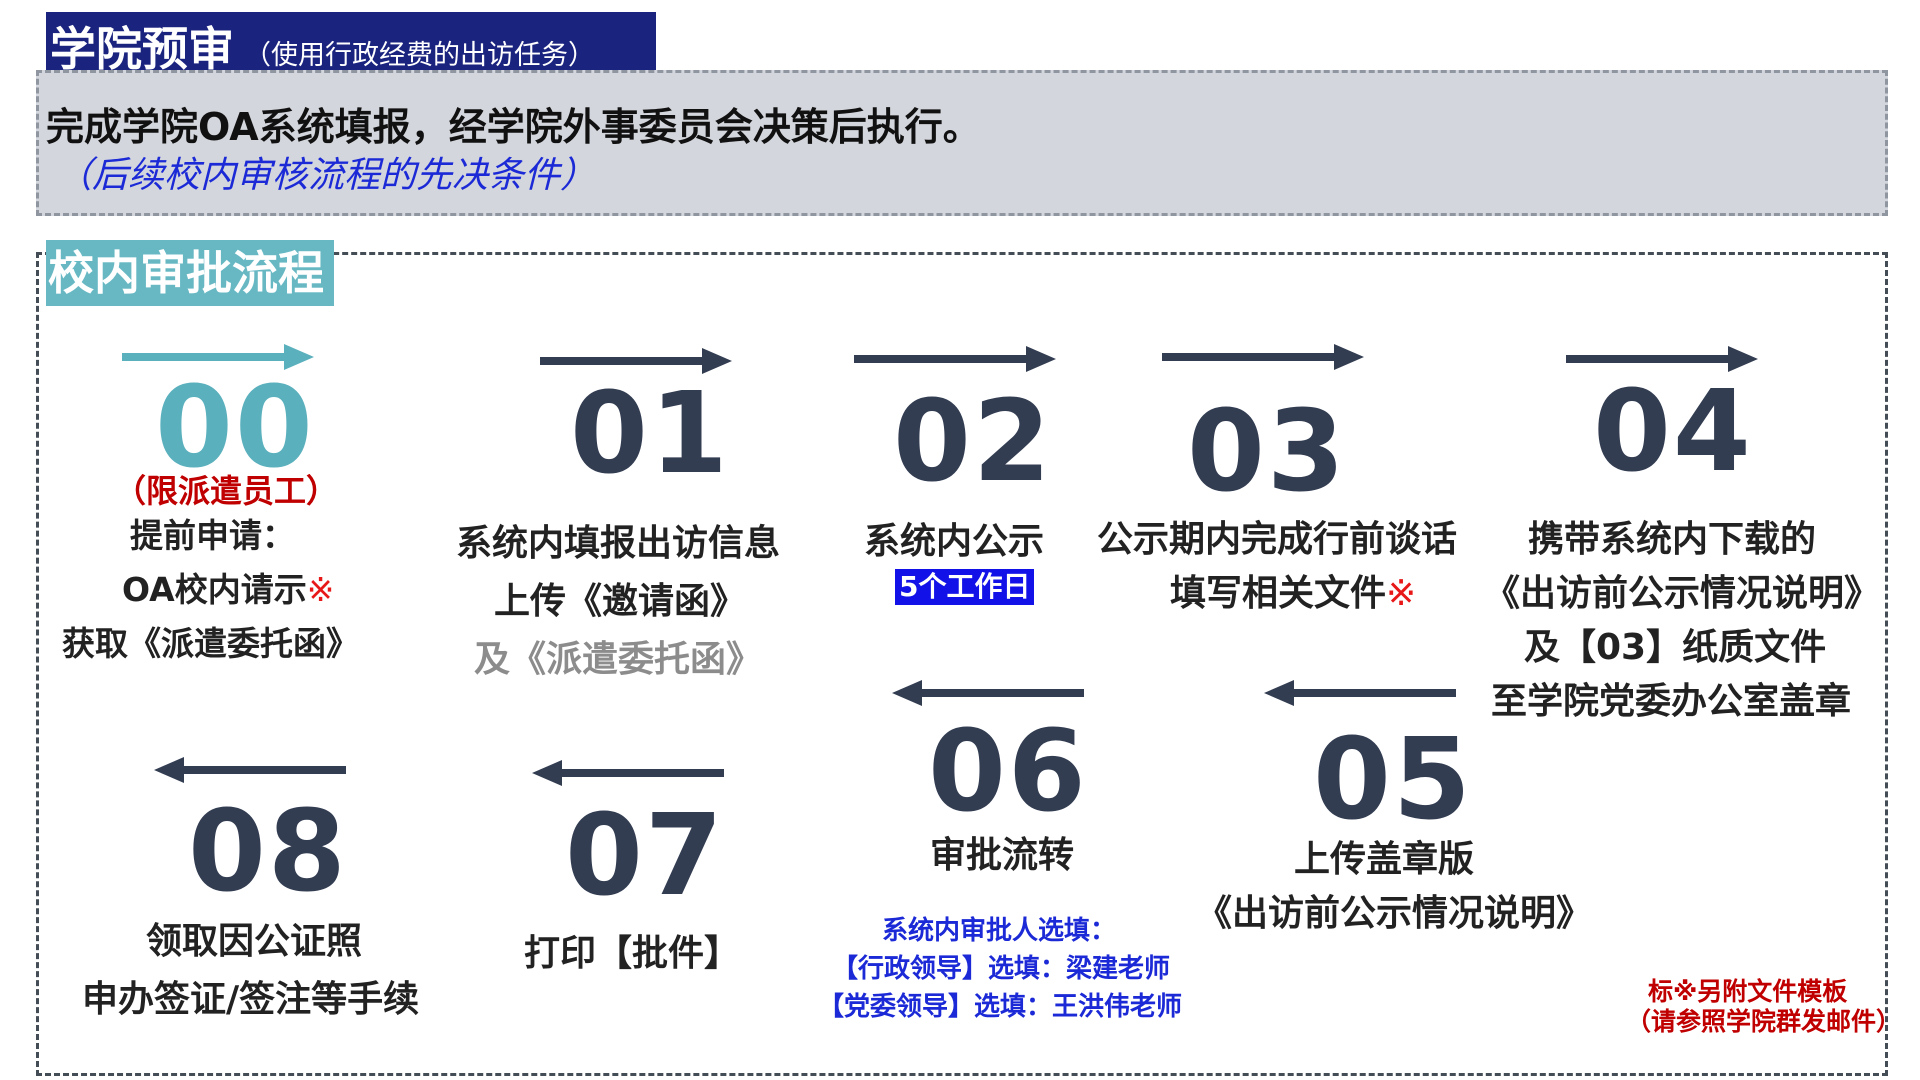 This screenshot has width=1920, height=1080. What do you see at coordinates (954, 541) in the screenshot?
I see `step-02-line1: 系统内公示` at bounding box center [954, 541].